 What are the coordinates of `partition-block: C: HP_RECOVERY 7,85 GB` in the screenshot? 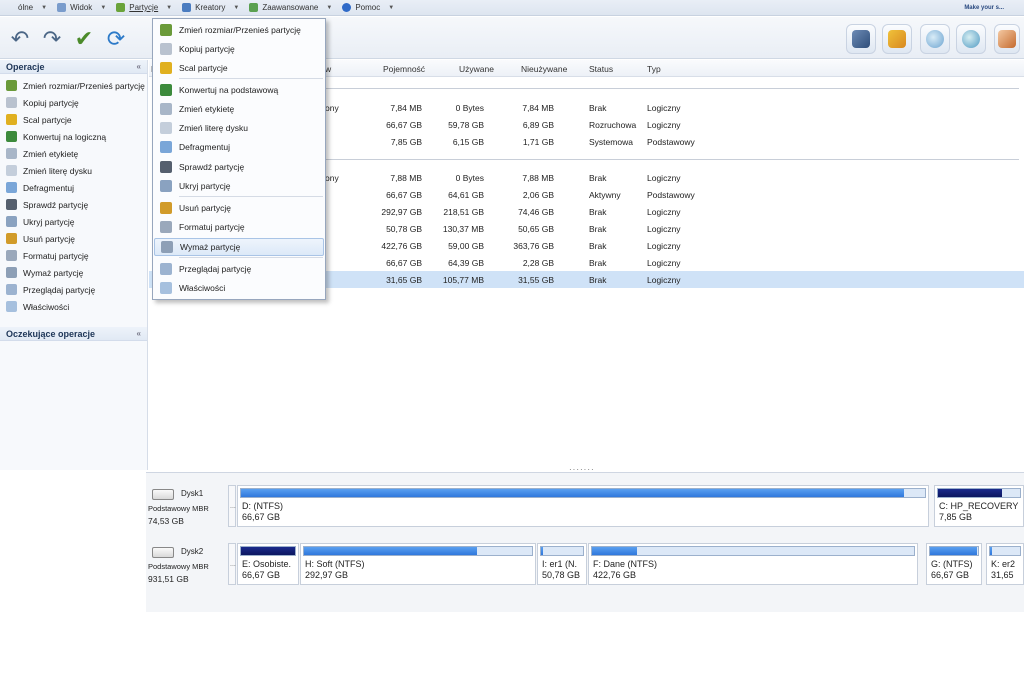 It's located at (979, 506).